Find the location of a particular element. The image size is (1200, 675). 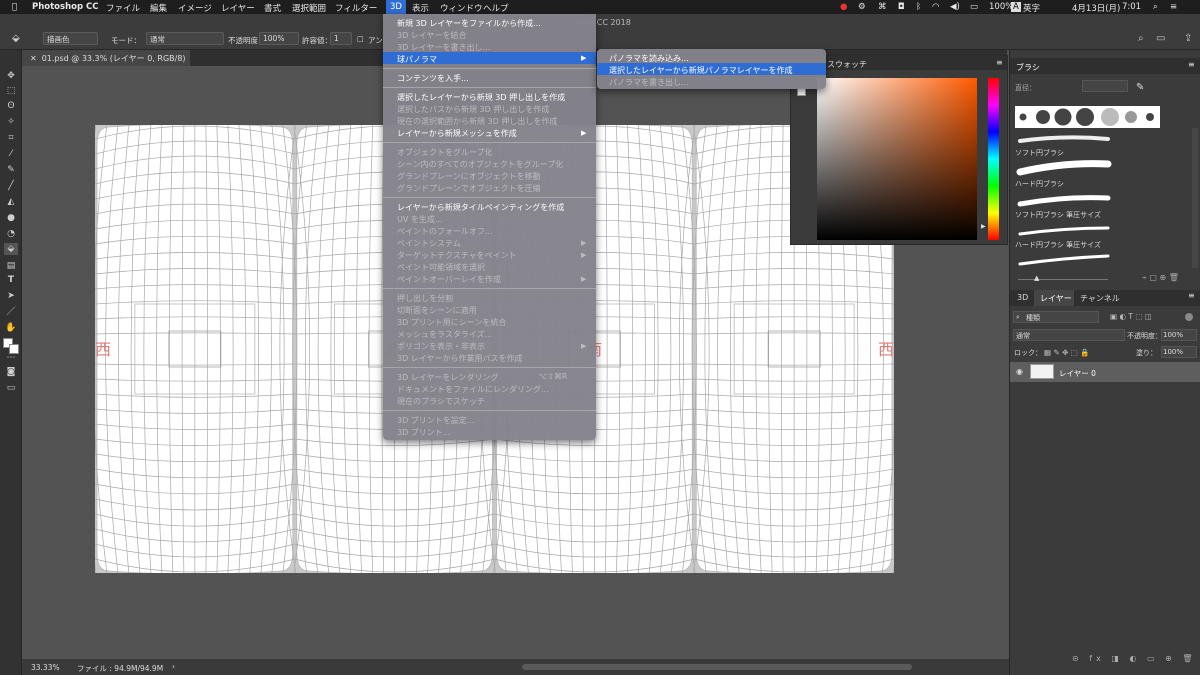

submenu-item-new-panorama-layer: 選択したレイヤーから新規パノラマレイヤーを作成 is located at coordinates (711, 69).